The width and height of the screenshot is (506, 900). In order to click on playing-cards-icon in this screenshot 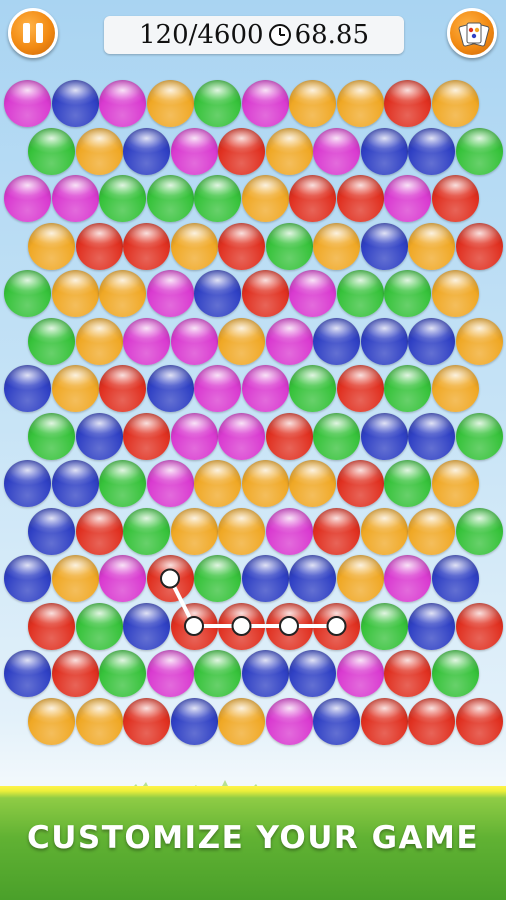, I will do `click(474, 34)`.